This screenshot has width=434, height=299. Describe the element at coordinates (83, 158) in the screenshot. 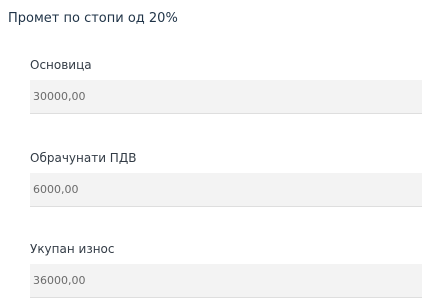

I see `calculated-vat-label: Обрачунати ПДВ` at that location.